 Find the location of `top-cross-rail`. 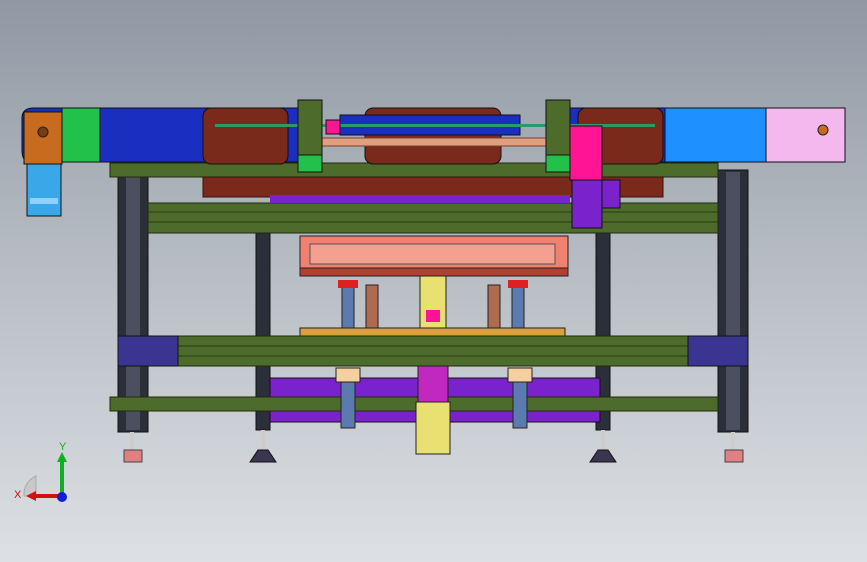

top-cross-rail is located at coordinates (414, 170).